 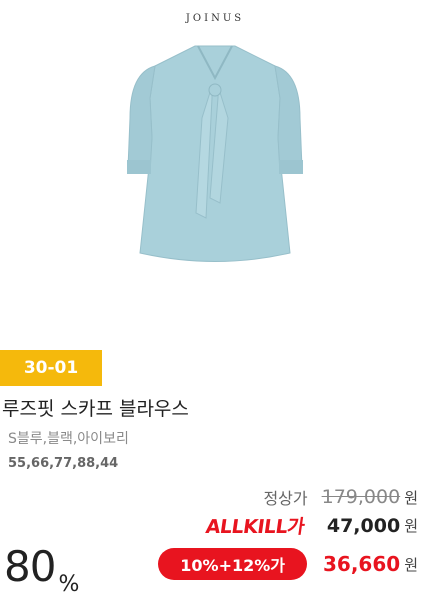 What do you see at coordinates (215, 90) in the screenshot?
I see `blouse-scarf-knot` at bounding box center [215, 90].